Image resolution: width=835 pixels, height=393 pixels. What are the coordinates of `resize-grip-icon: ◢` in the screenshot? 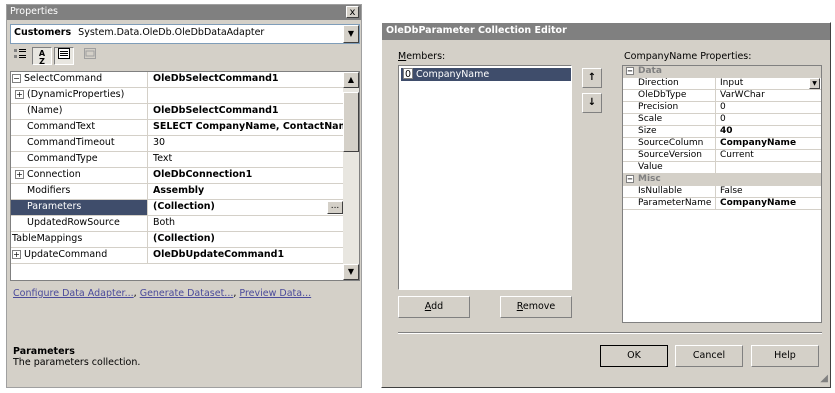 It's located at (822, 379).